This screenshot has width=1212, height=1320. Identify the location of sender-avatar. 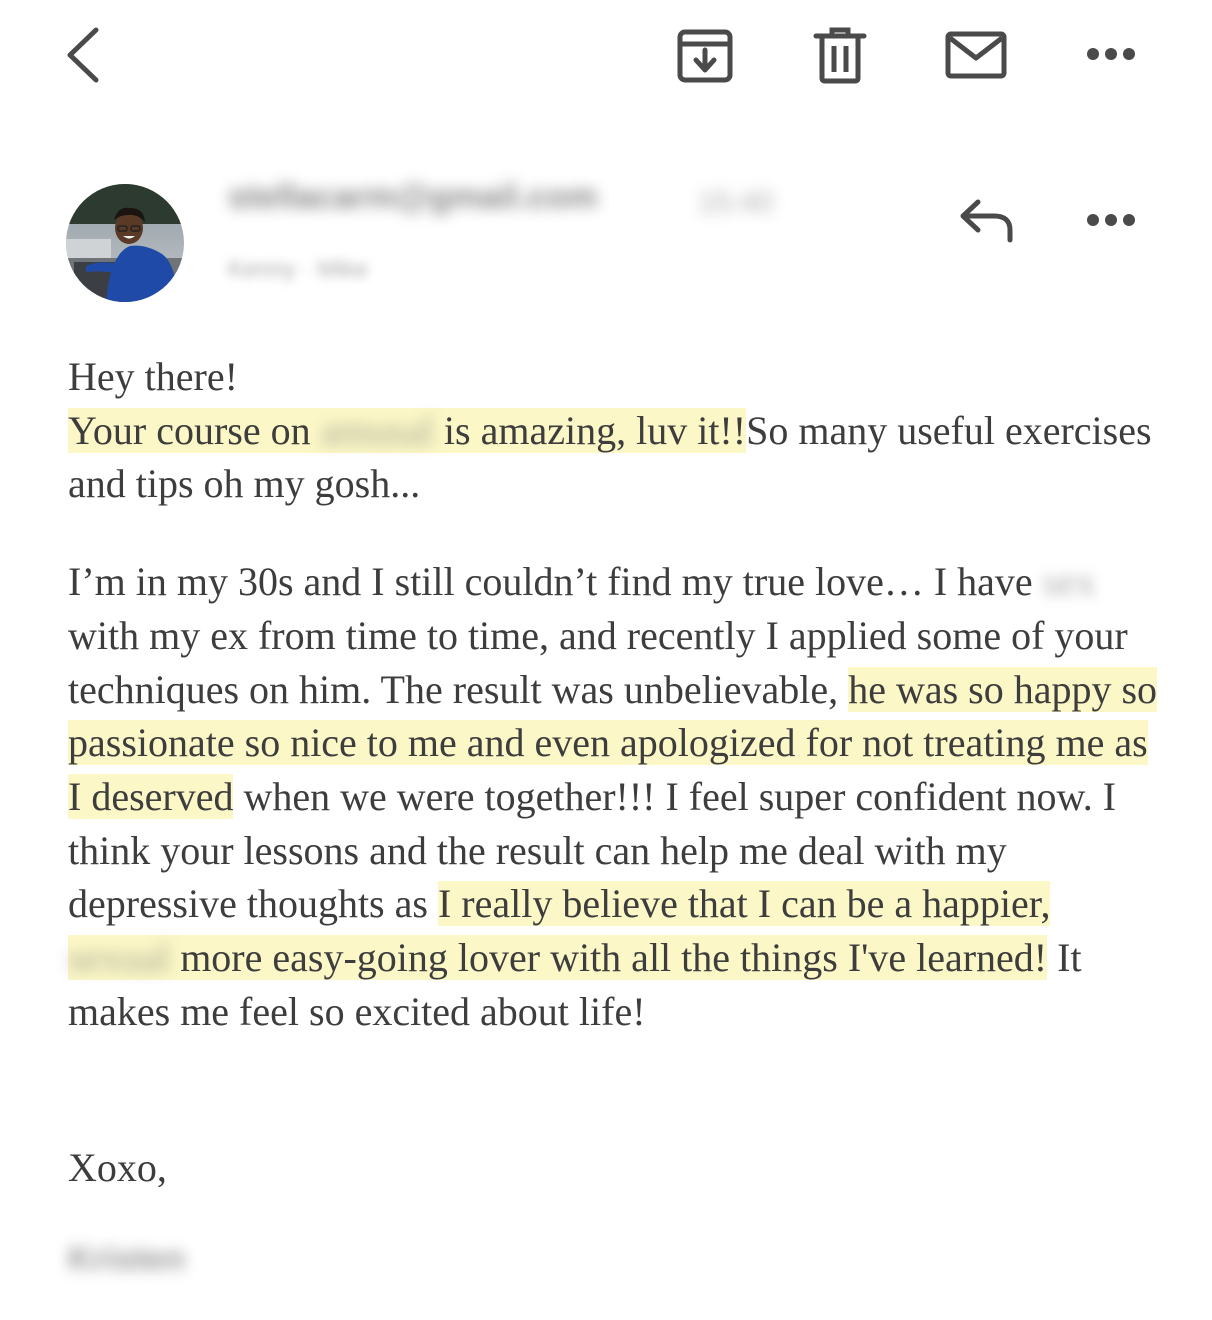
(125, 243).